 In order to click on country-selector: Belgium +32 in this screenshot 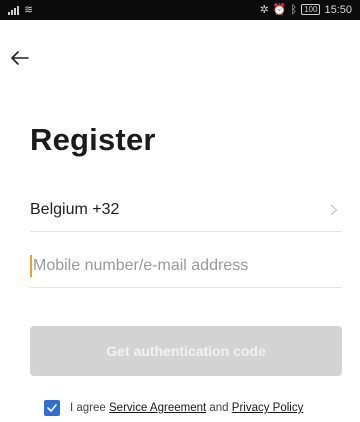, I will do `click(186, 210)`.